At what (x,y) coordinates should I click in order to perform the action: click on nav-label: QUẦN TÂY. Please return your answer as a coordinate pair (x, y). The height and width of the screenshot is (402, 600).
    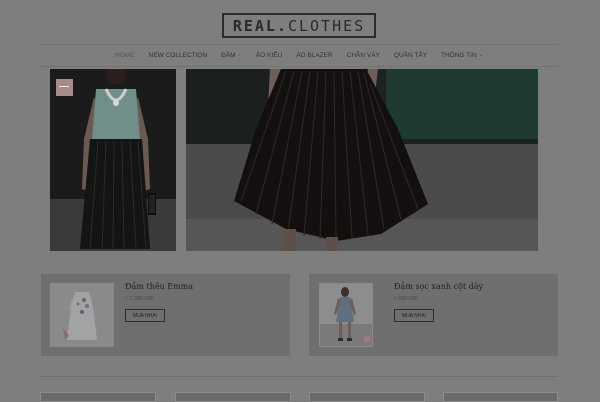
    Looking at the image, I should click on (410, 55).